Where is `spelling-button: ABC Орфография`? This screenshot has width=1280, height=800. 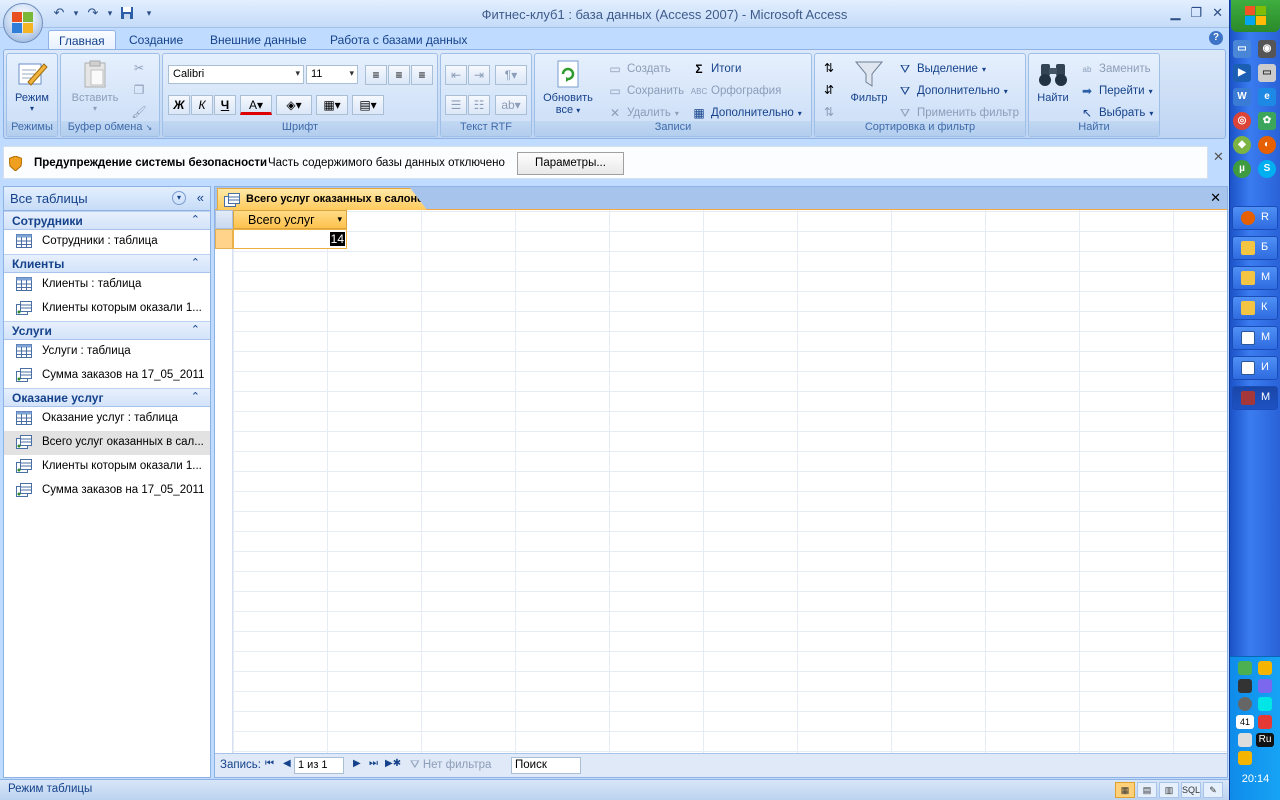 spelling-button: ABC Орфография is located at coordinates (736, 91).